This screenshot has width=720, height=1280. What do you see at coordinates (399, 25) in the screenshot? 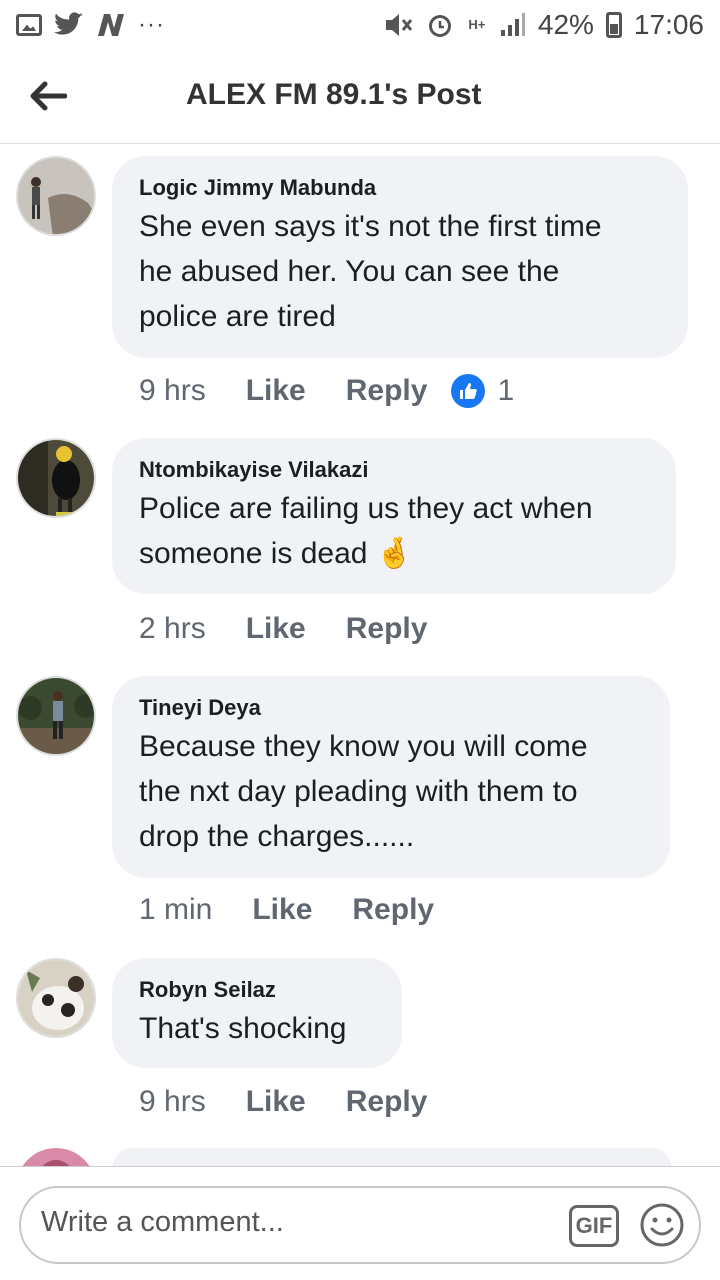
I see `mute-icon` at bounding box center [399, 25].